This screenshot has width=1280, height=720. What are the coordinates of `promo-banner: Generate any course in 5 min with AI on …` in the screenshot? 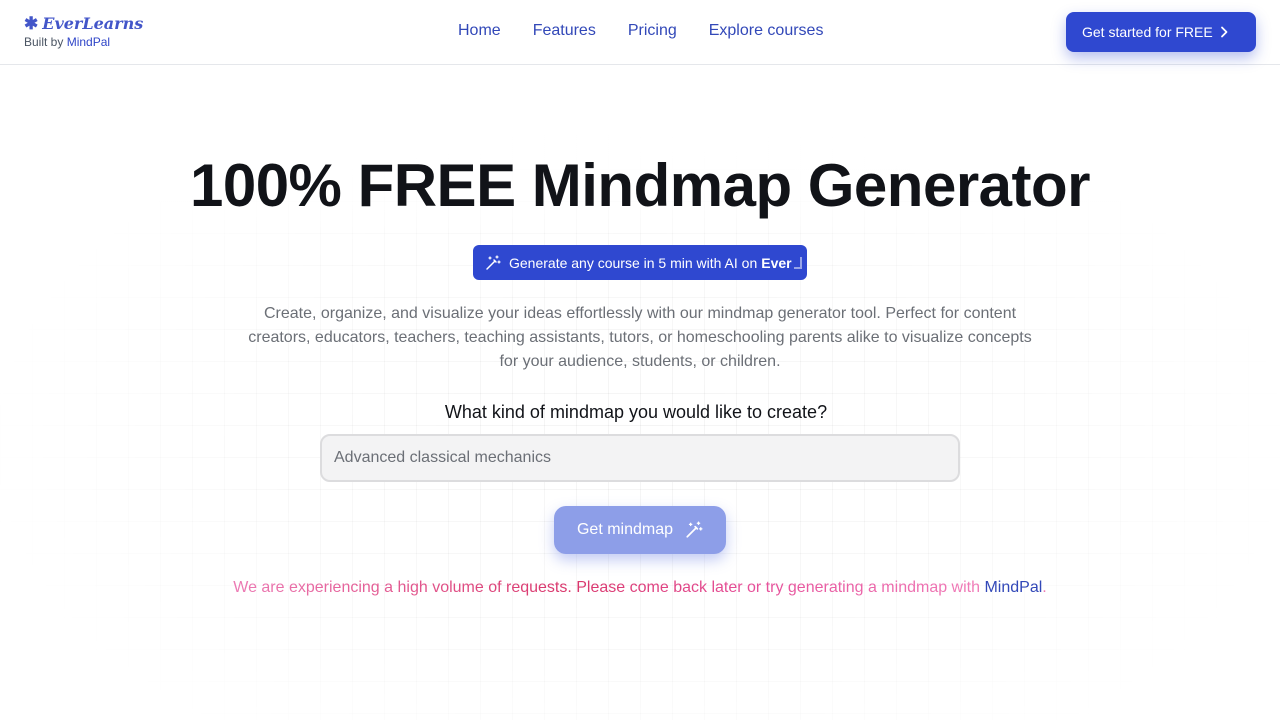 It's located at (640, 262).